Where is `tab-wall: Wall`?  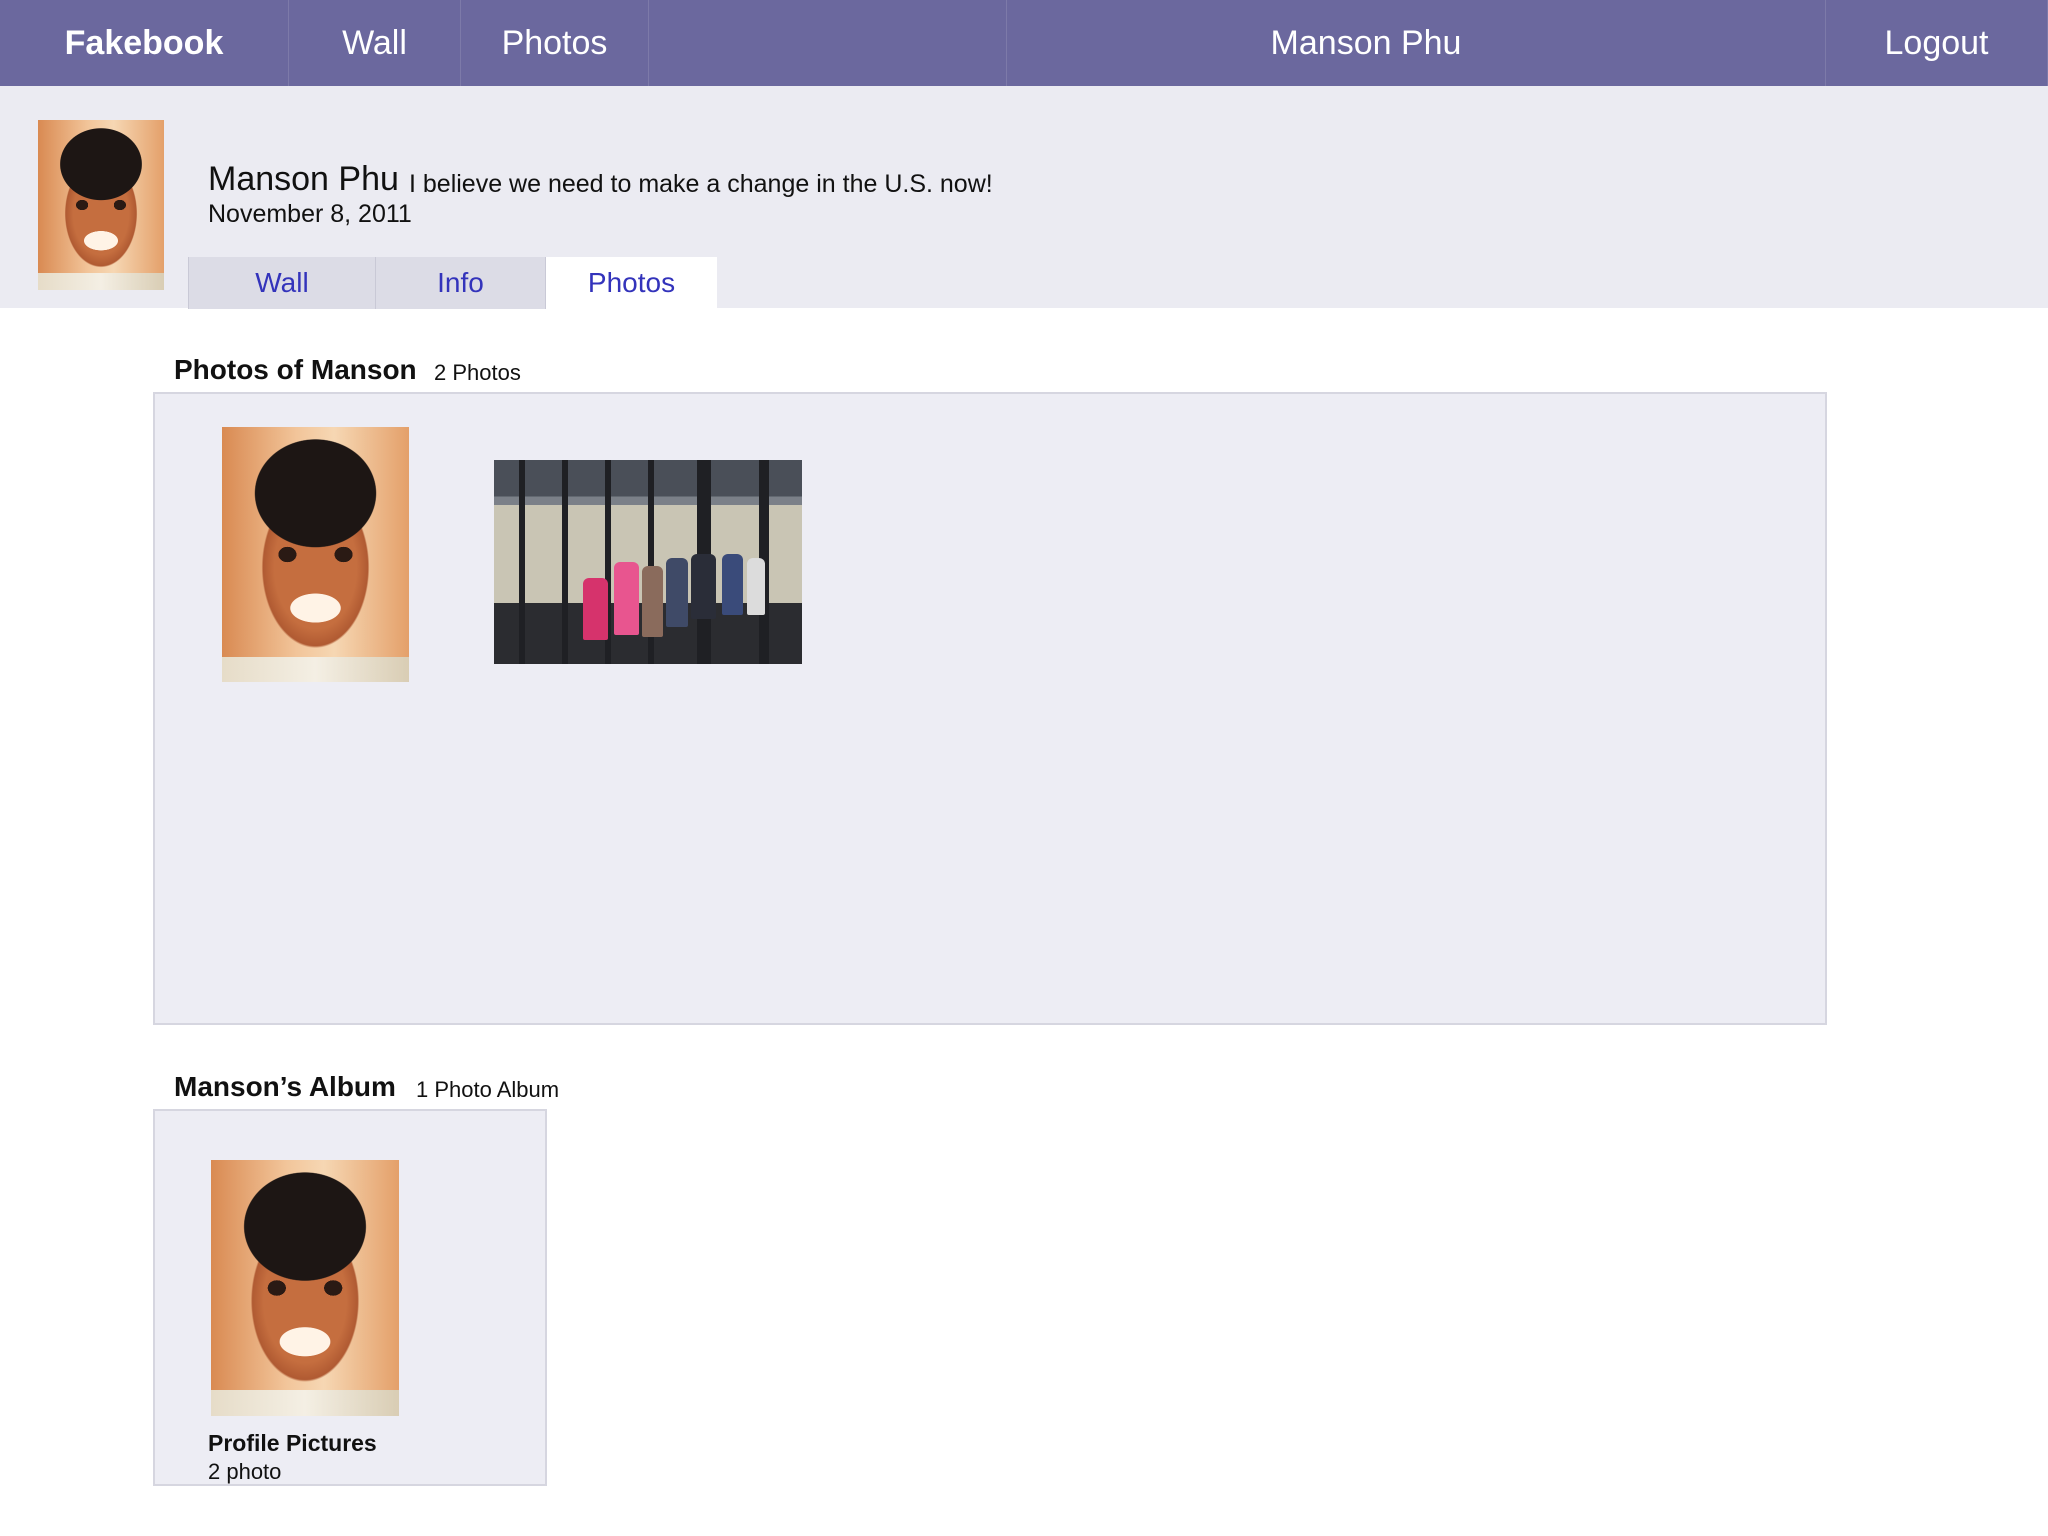
tab-wall: Wall is located at coordinates (281, 283).